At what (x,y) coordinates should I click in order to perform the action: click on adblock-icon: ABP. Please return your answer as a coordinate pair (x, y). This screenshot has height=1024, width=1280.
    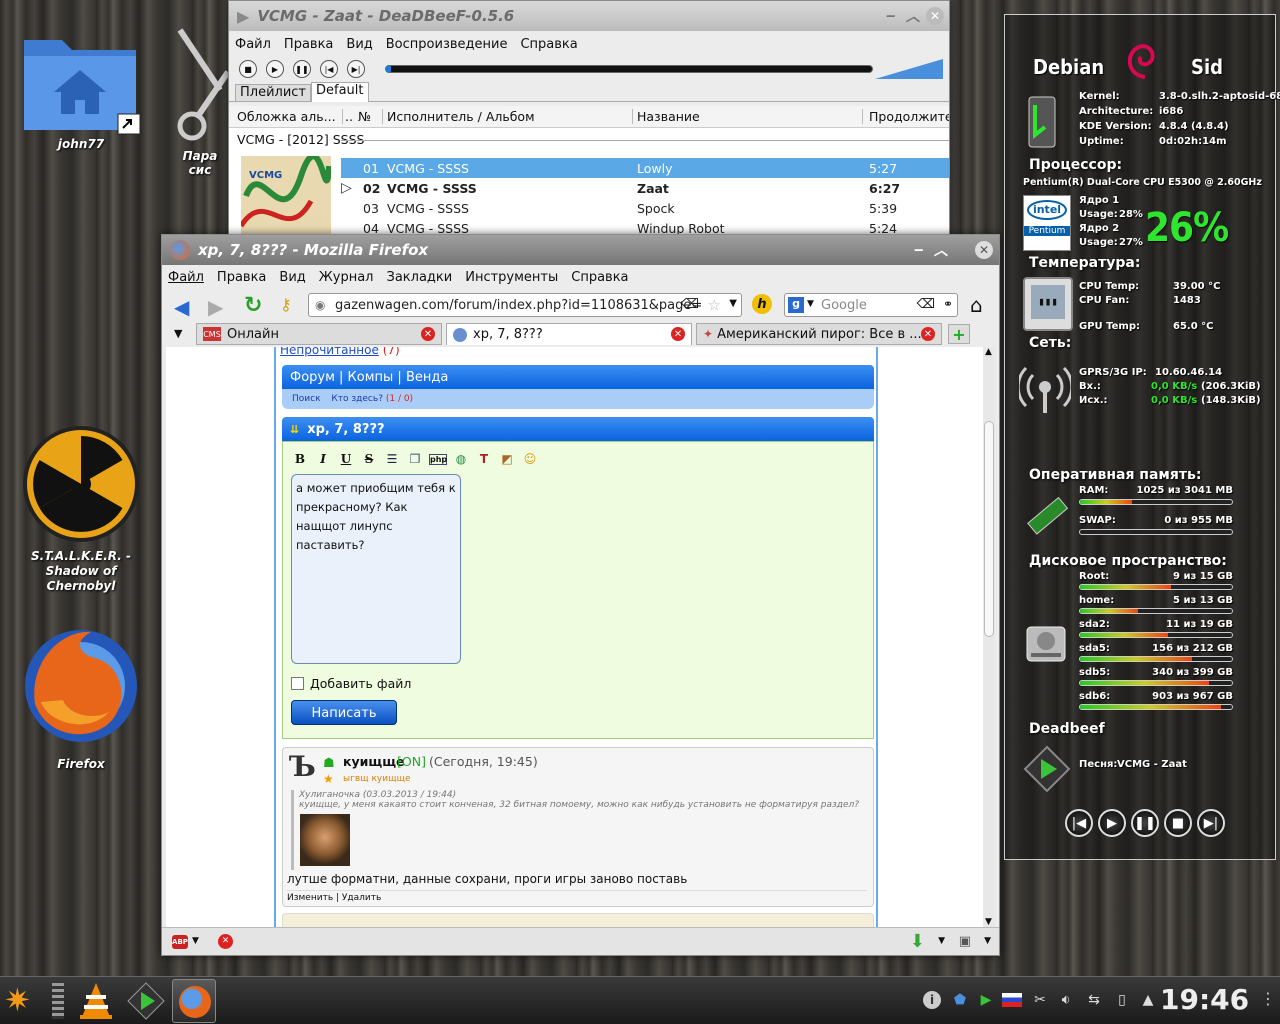
    Looking at the image, I should click on (180, 942).